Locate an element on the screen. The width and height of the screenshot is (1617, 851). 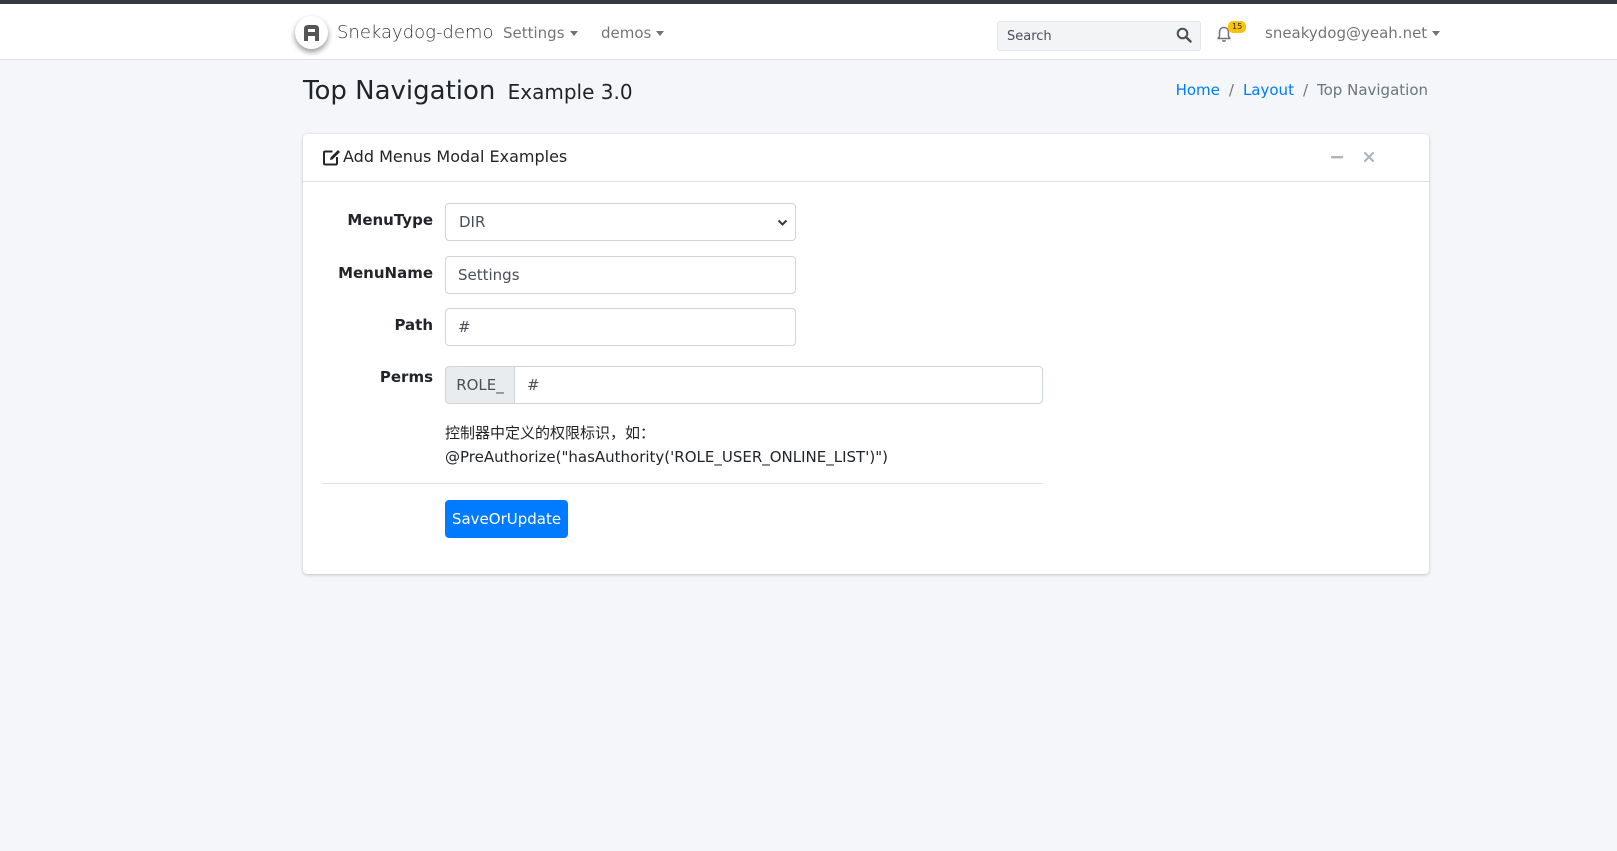
nav-menu-settings: Settings is located at coordinates (540, 33).